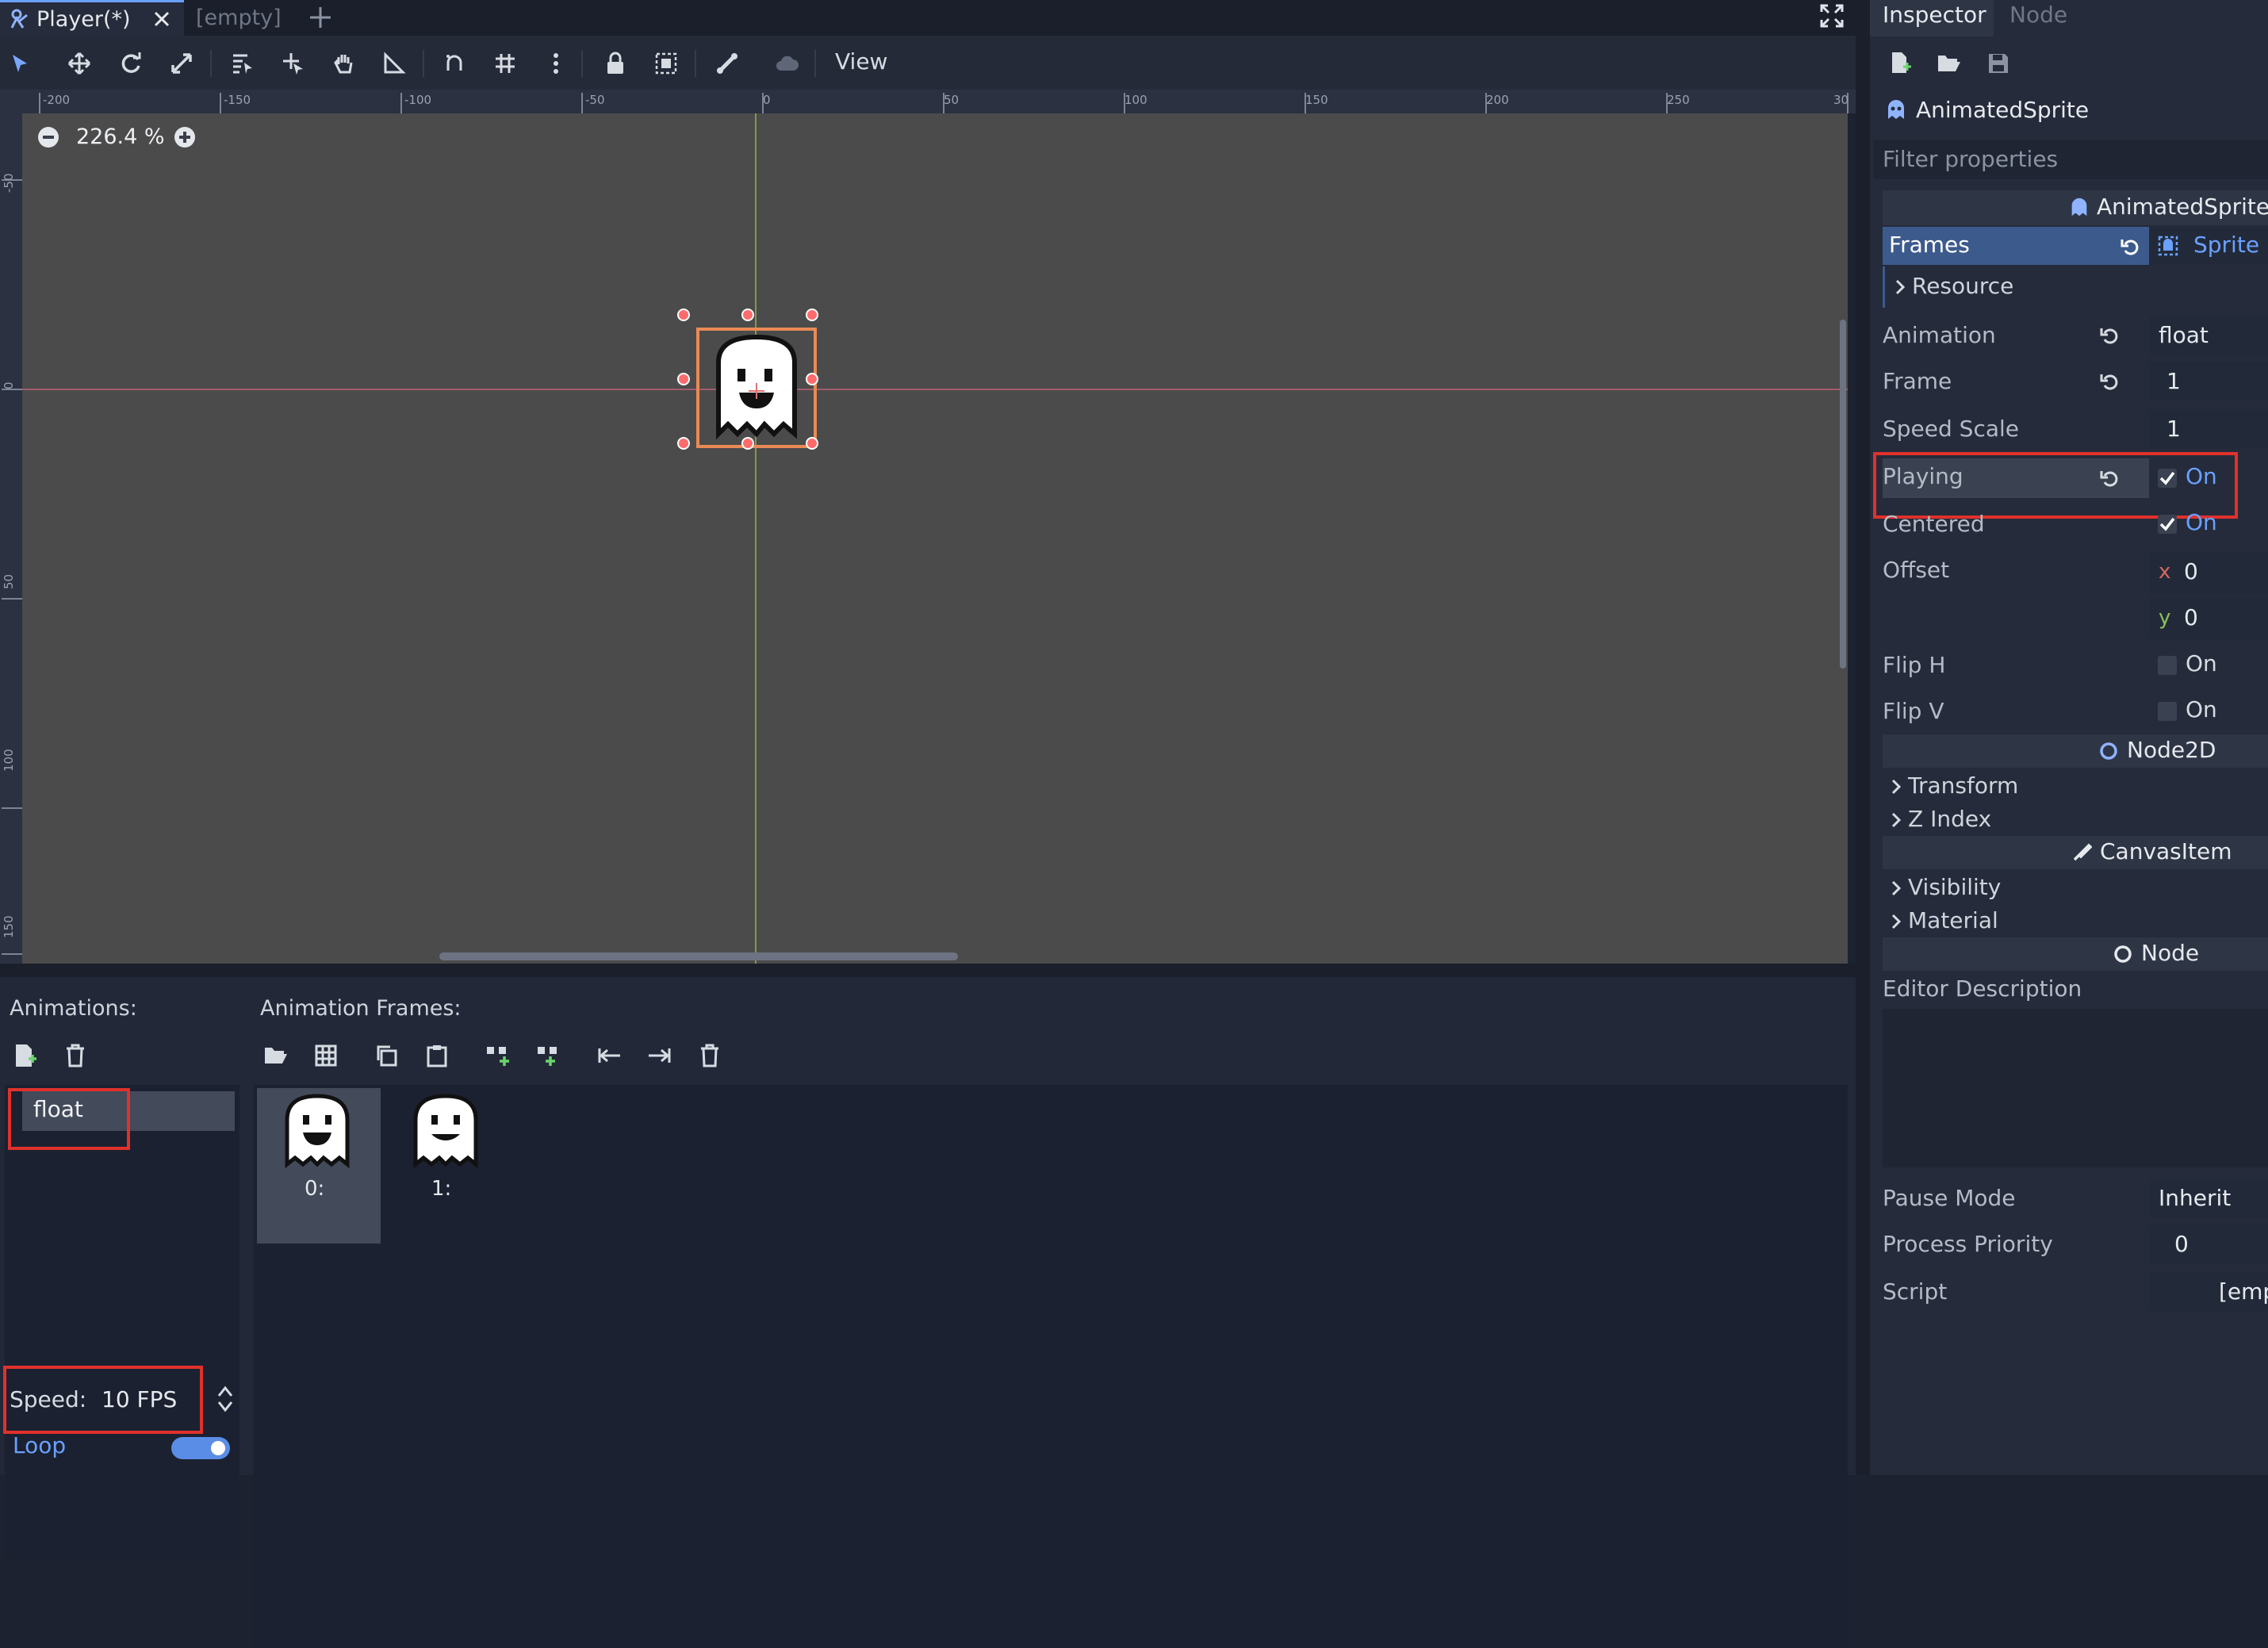 The width and height of the screenshot is (2268, 1648). What do you see at coordinates (767, 100) in the screenshot?
I see `ruler-label: 0` at bounding box center [767, 100].